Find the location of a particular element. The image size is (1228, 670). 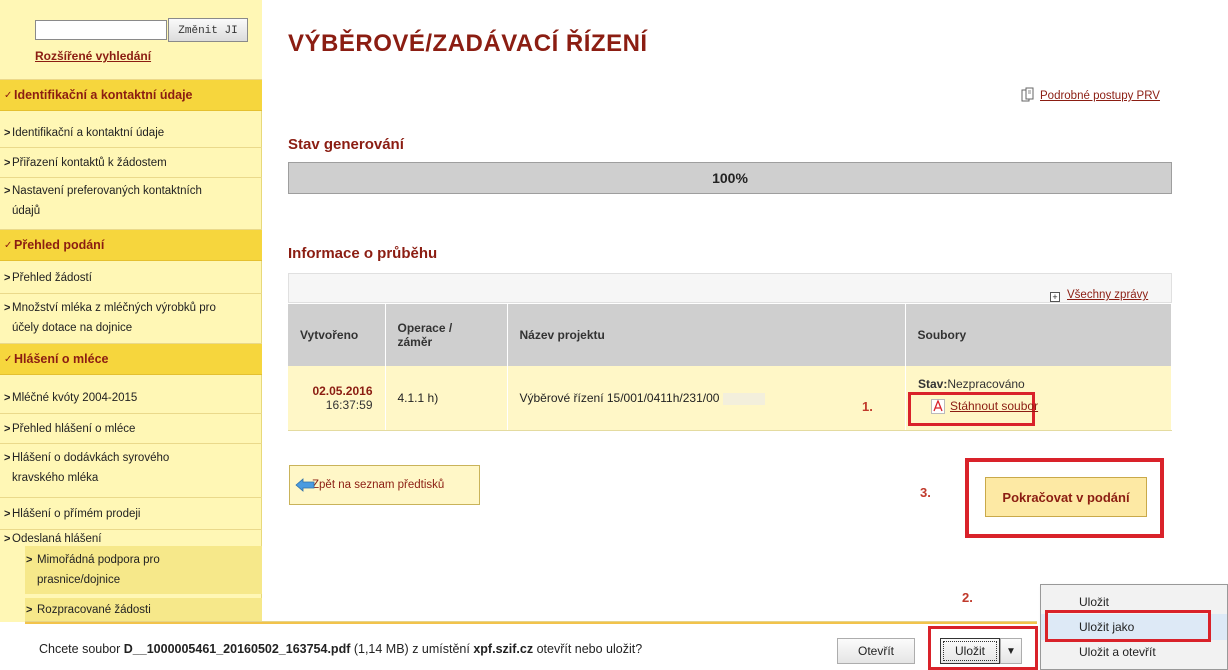

back-to-list-button: Zpět na seznam předtisků is located at coordinates (384, 485).